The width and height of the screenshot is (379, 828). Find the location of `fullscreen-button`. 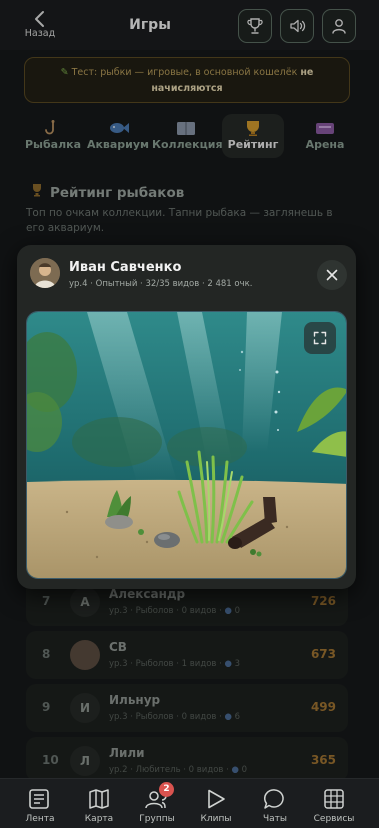

fullscreen-button is located at coordinates (320, 338).